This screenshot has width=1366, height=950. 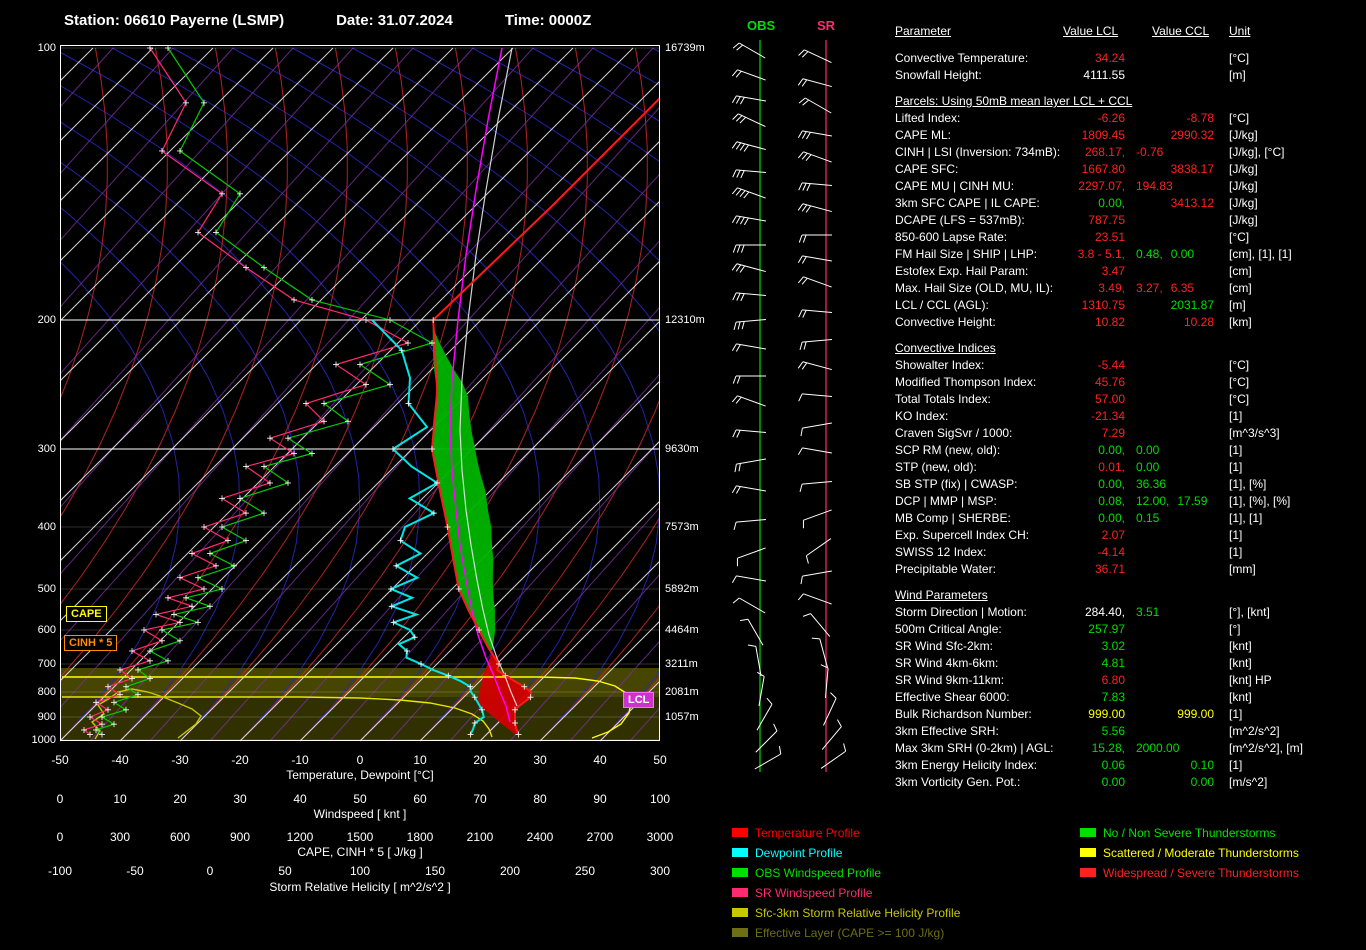 What do you see at coordinates (1195, 714) in the screenshot?
I see `value-ccl: 999.00` at bounding box center [1195, 714].